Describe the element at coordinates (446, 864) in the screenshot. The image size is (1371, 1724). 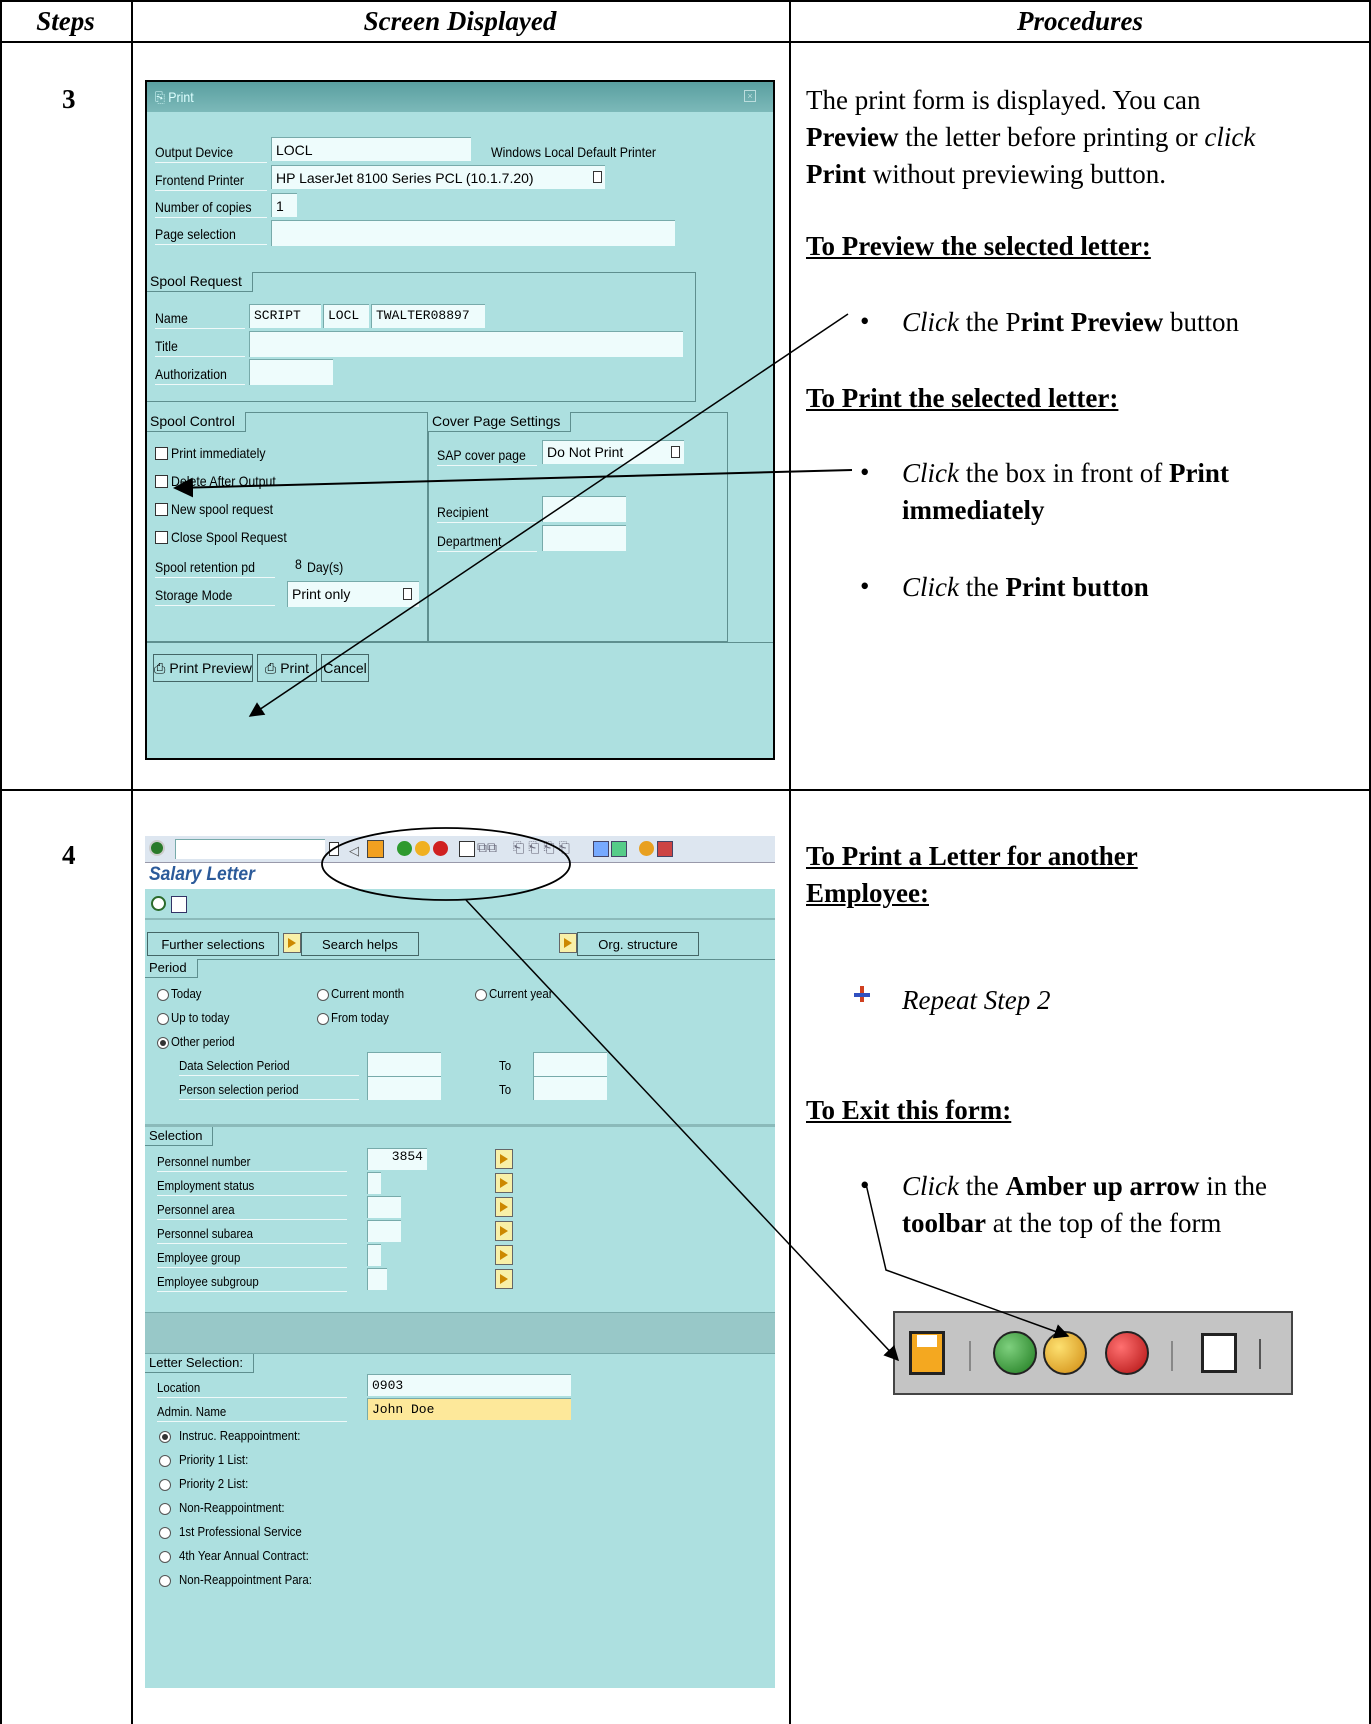
I see `toolbar-highlight-ellipse` at that location.